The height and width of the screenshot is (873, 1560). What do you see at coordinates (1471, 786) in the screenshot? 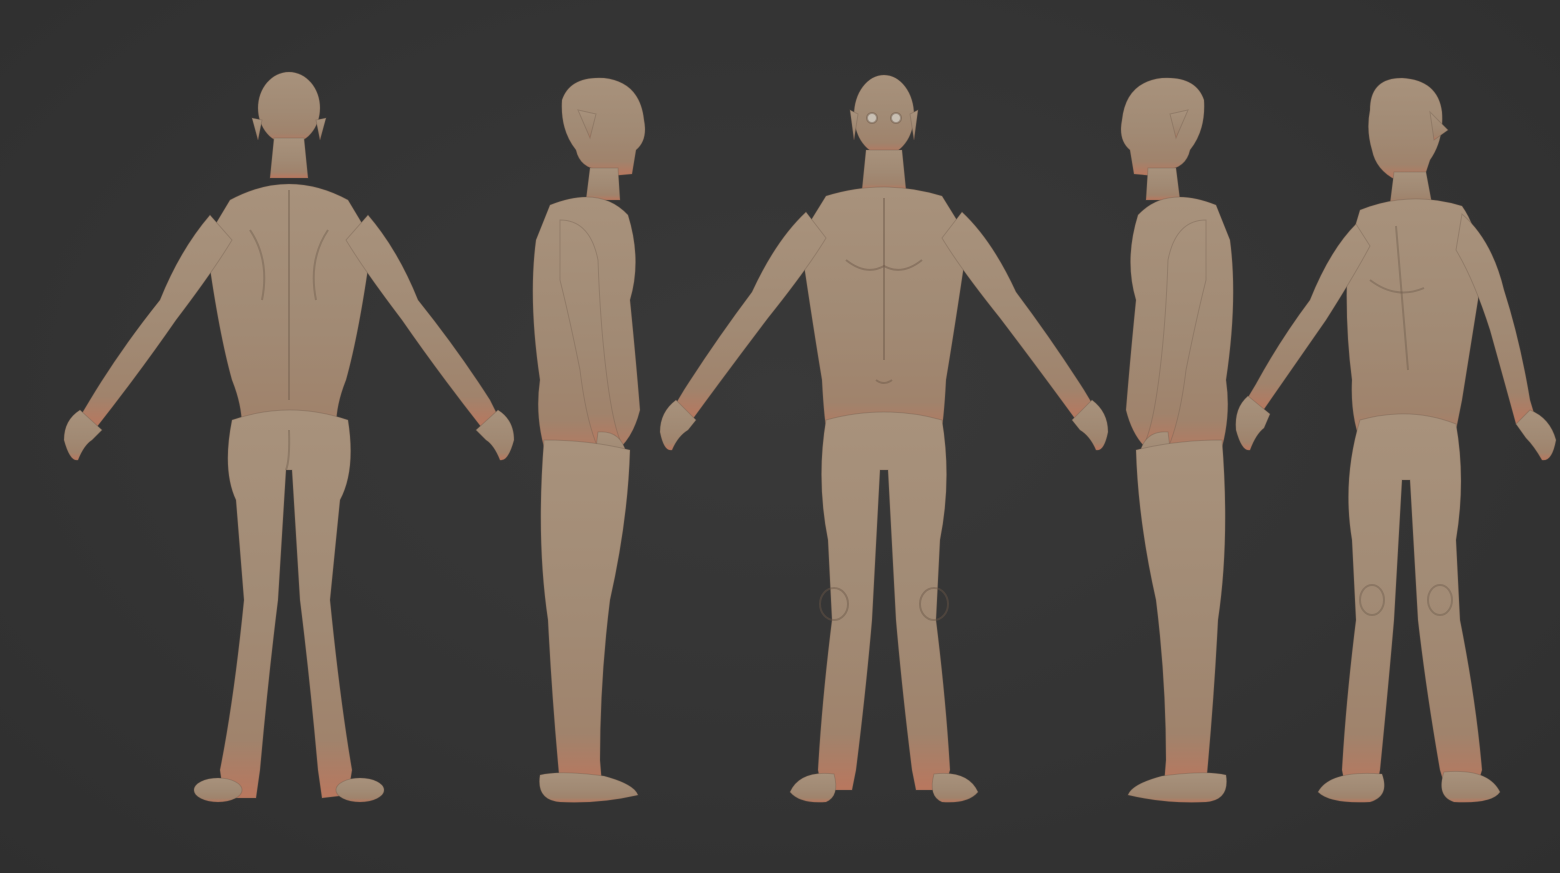
I see `tq-foot-right` at bounding box center [1471, 786].